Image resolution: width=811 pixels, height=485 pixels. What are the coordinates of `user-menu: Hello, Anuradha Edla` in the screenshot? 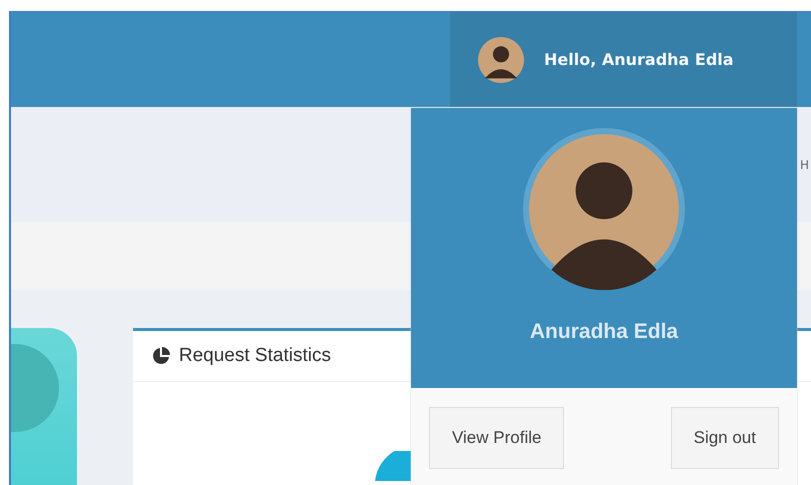 It's located at (623, 59).